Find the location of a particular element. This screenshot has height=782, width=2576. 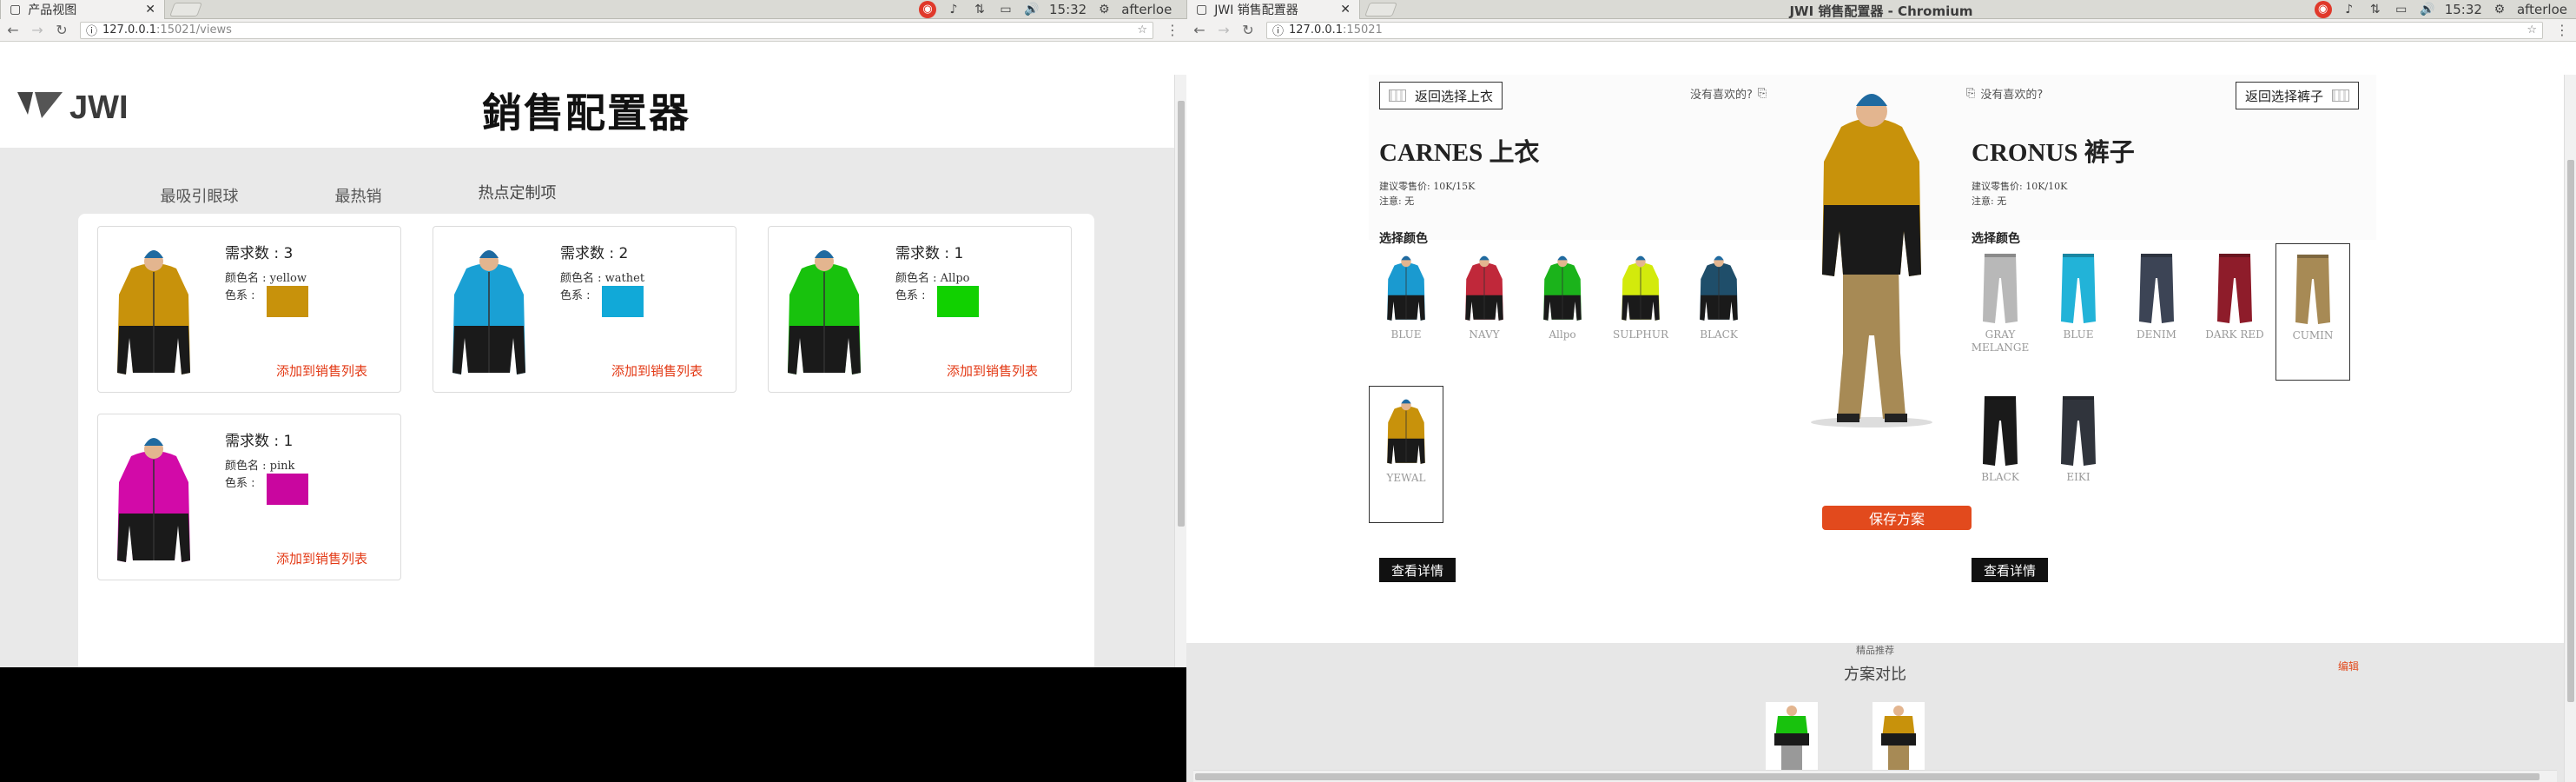

product-card: 需求数 : 1 颜色名 : Allpo 色系 : 添加到销售列表 is located at coordinates (920, 310).